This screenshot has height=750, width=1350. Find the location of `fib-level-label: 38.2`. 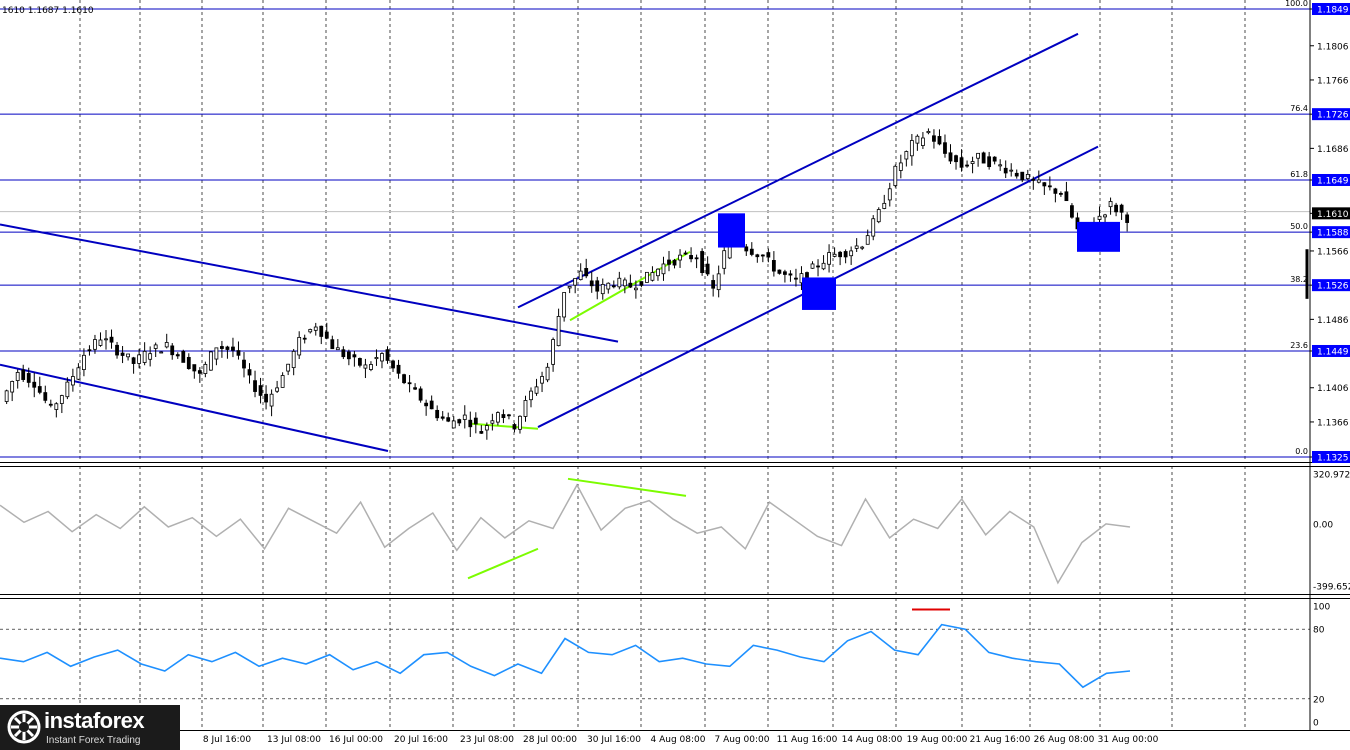

fib-level-label: 38.2 is located at coordinates (1299, 279).